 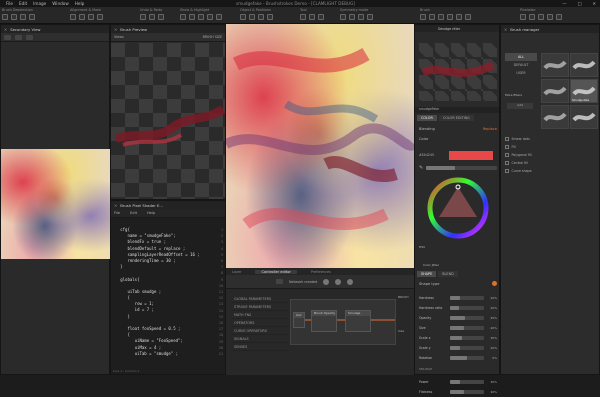 I want to click on brush-category: DEFAULT, so click(x=521, y=65).